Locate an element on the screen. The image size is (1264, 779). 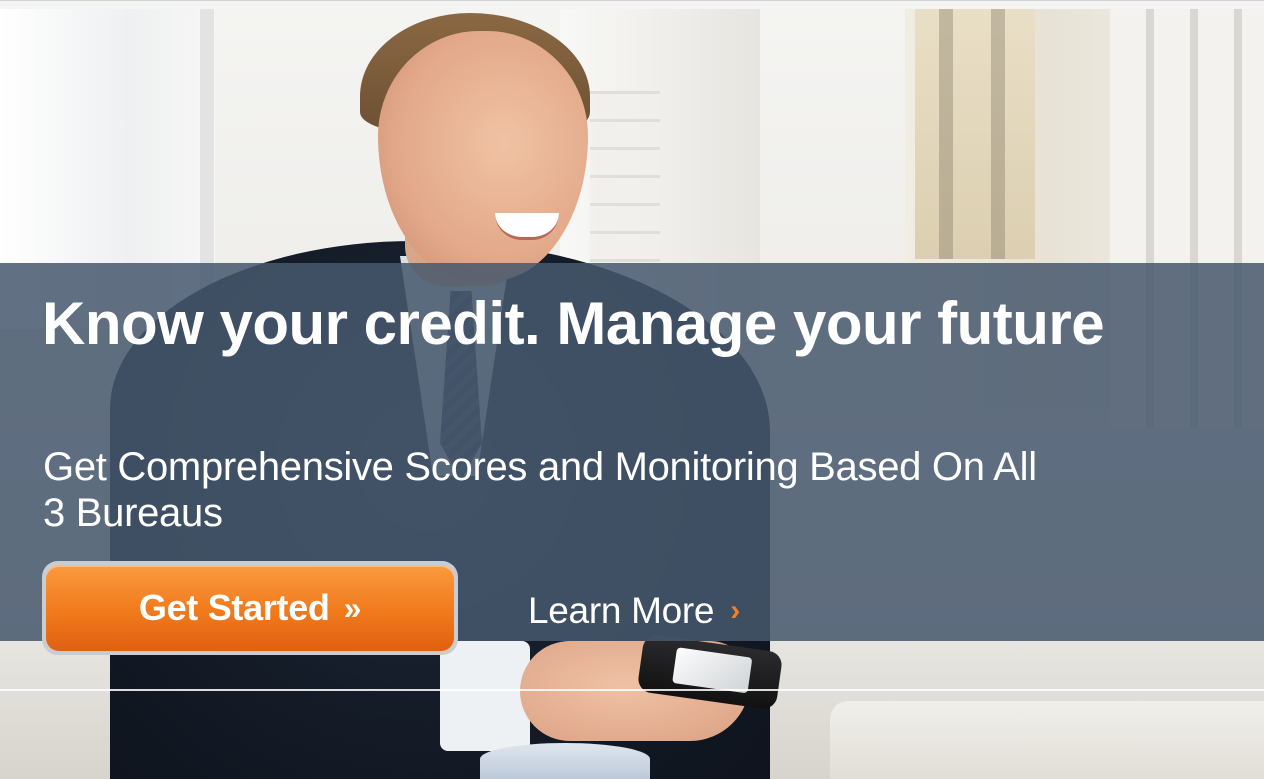
bottom-divider is located at coordinates (632, 690).